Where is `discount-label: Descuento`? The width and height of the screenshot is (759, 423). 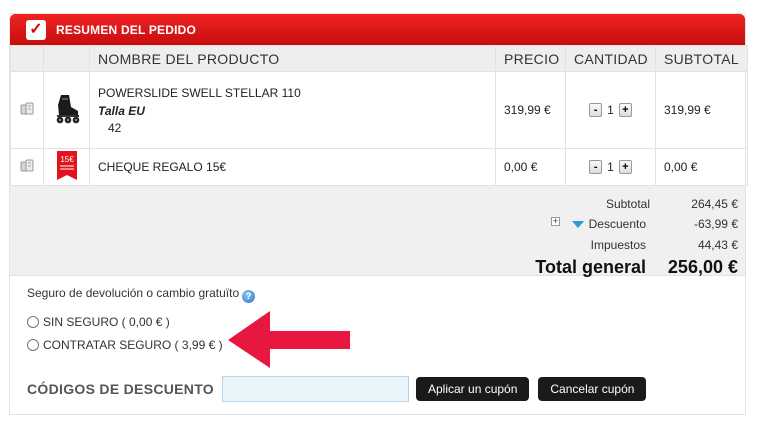
discount-label: Descuento is located at coordinates (328, 224).